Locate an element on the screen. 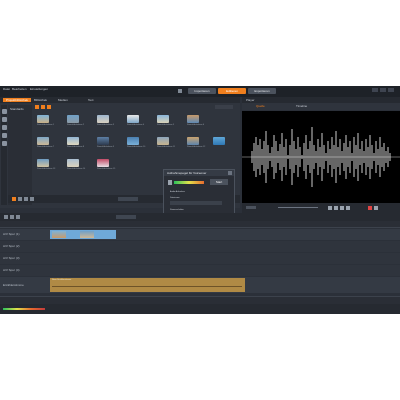 The image size is (400, 400). bottom-ruler is located at coordinates (200, 300).